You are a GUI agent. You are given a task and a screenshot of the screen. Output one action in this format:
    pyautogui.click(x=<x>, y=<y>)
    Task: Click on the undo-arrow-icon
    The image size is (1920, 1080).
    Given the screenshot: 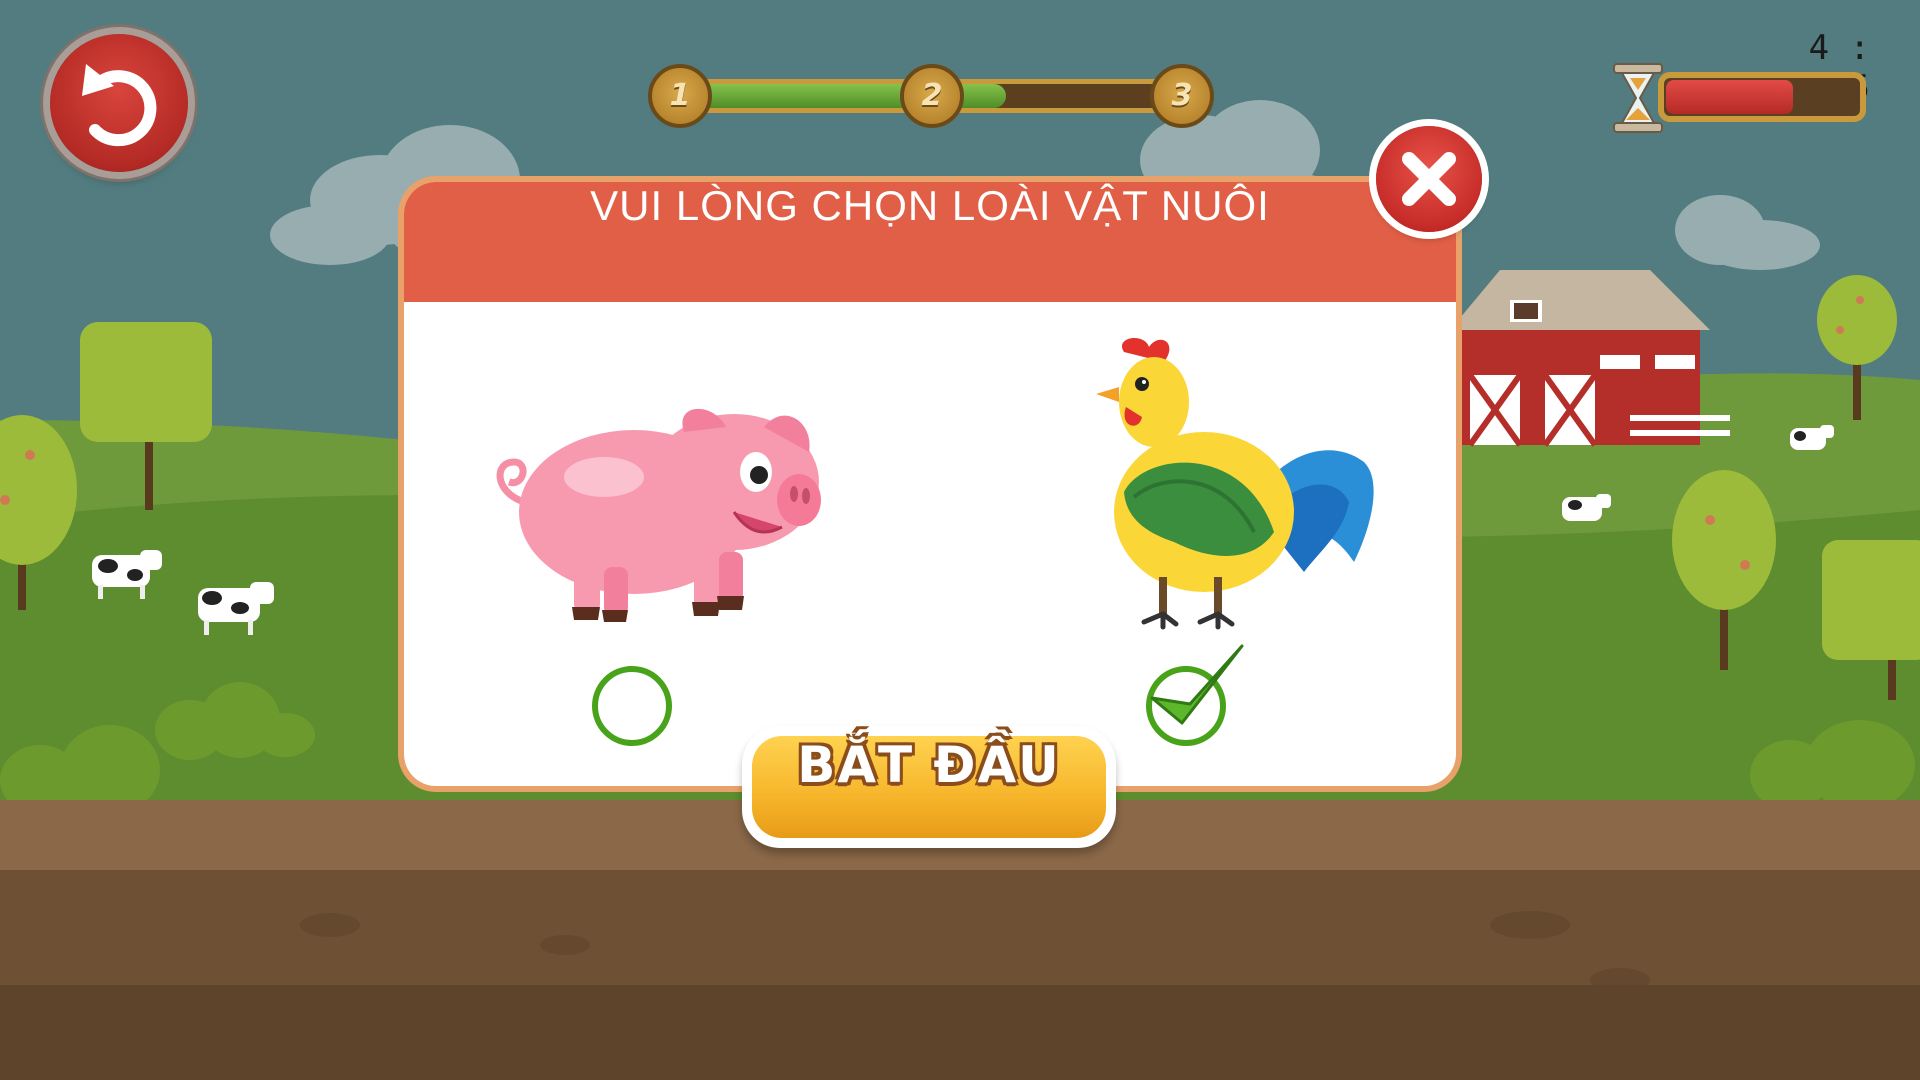 What is the action you would take?
    pyautogui.click(x=119, y=105)
    